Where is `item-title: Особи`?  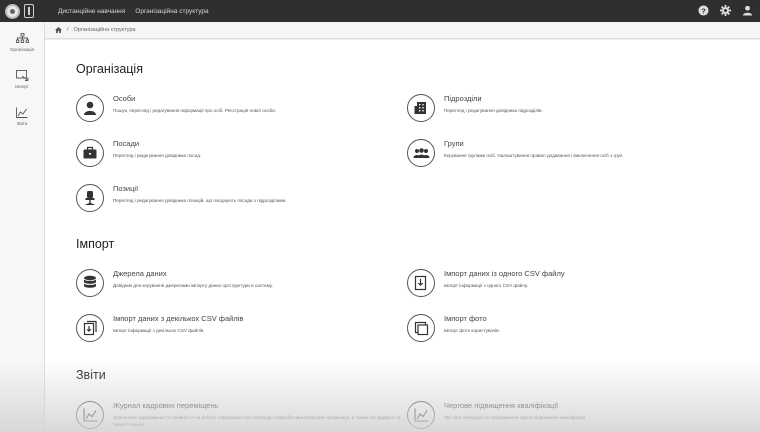
item-title: Особи is located at coordinates (194, 99).